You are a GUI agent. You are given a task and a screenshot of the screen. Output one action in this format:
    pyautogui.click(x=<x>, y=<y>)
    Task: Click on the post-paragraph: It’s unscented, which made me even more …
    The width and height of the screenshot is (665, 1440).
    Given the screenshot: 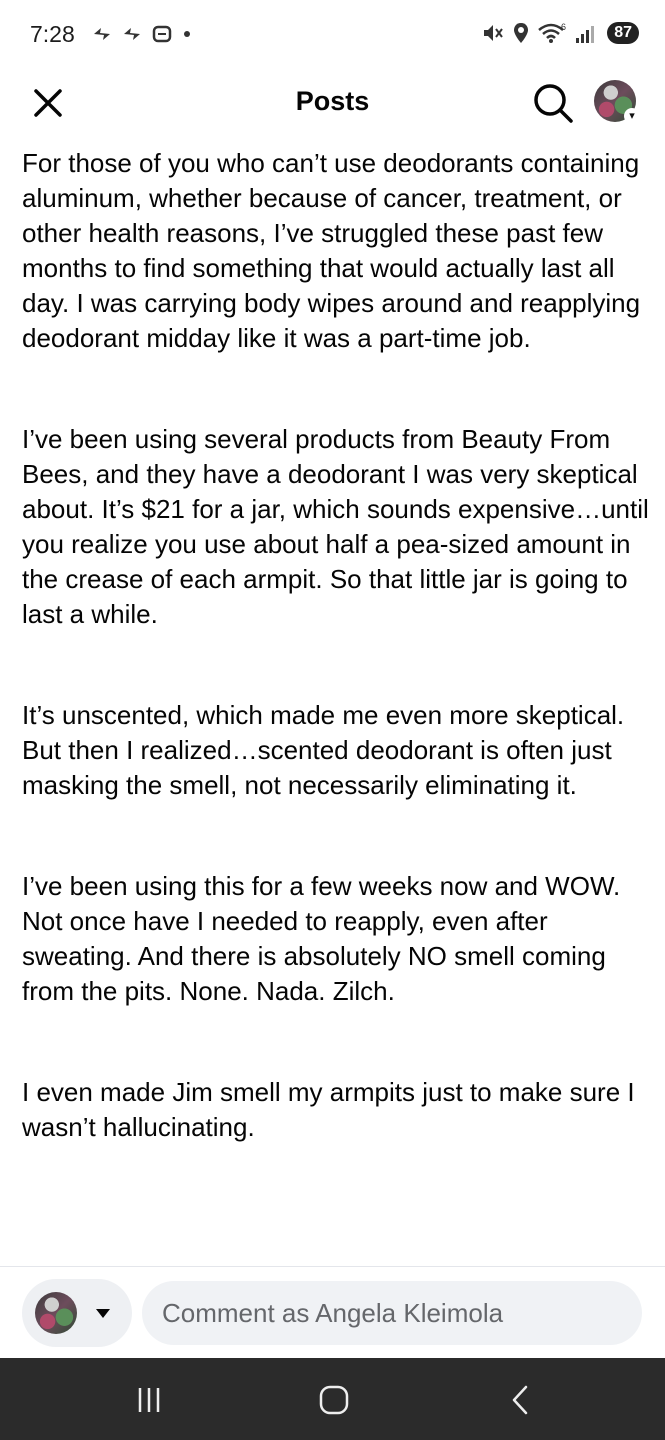 What is the action you would take?
    pyautogui.click(x=323, y=750)
    